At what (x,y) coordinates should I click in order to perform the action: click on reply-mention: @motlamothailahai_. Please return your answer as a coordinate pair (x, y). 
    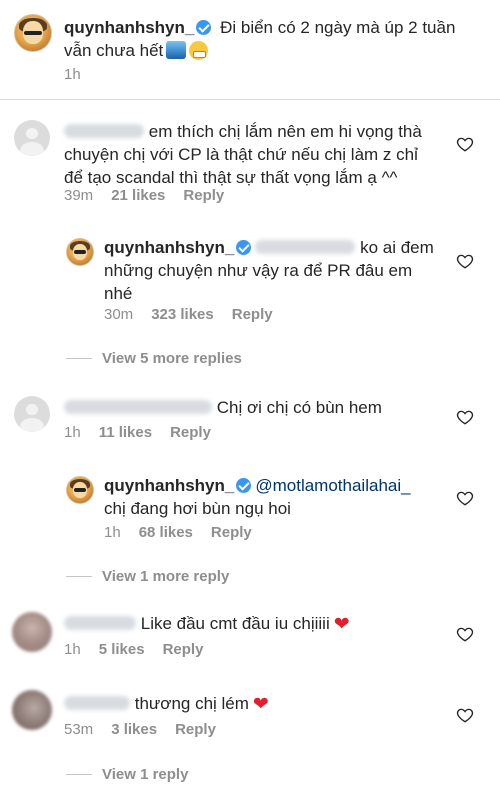
    Looking at the image, I should click on (332, 485).